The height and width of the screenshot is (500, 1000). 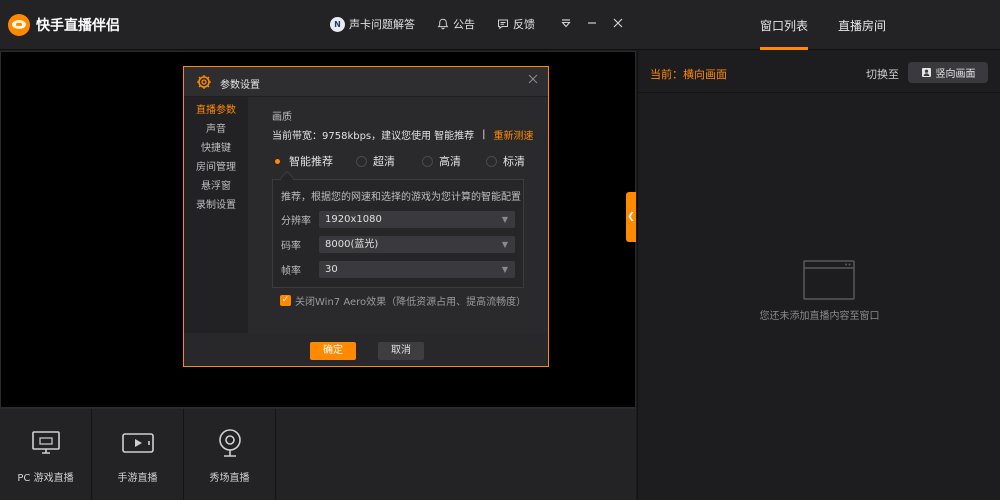 I want to click on kuaishou-logo-icon, so click(x=19, y=25).